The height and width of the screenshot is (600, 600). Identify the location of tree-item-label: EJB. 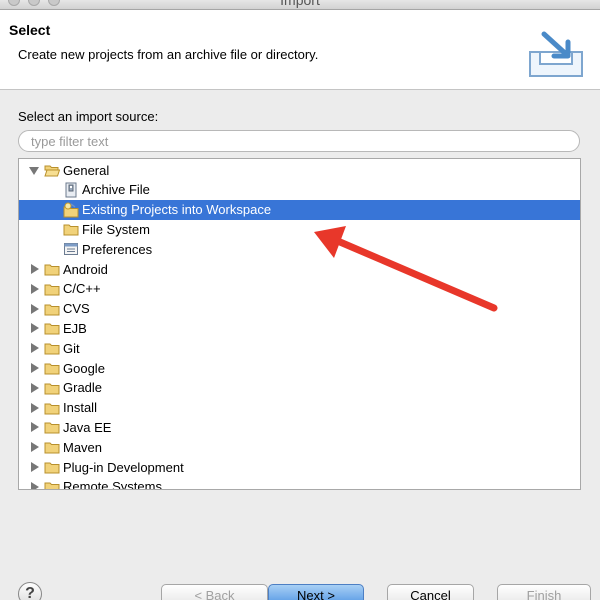
(75, 328).